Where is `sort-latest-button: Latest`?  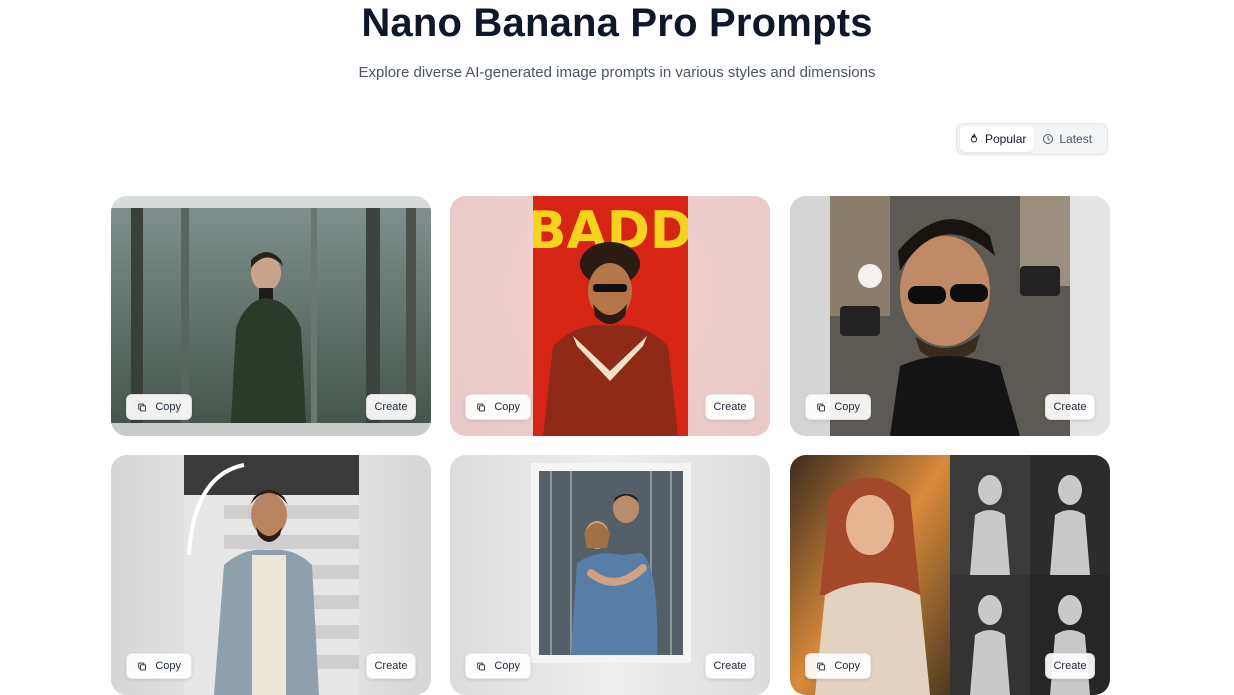
sort-latest-button: Latest is located at coordinates (1067, 139).